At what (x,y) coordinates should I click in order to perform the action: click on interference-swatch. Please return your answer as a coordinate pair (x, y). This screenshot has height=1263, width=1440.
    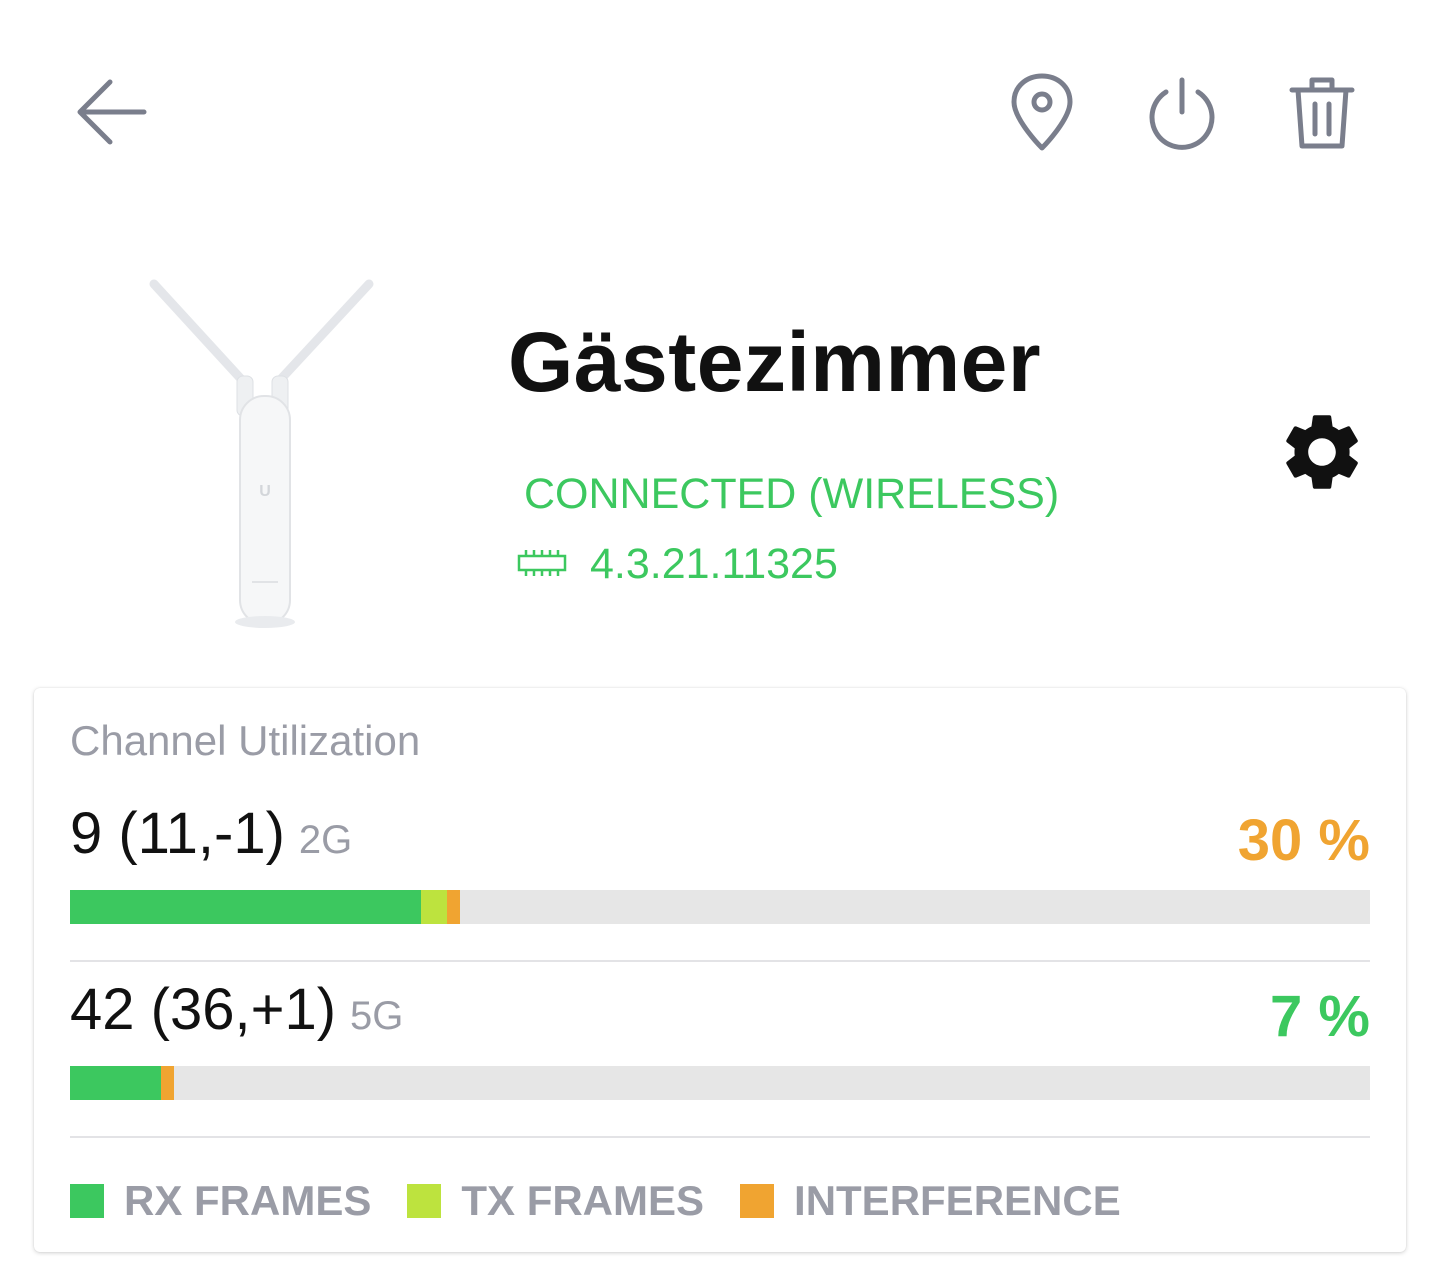
    Looking at the image, I should click on (757, 1201).